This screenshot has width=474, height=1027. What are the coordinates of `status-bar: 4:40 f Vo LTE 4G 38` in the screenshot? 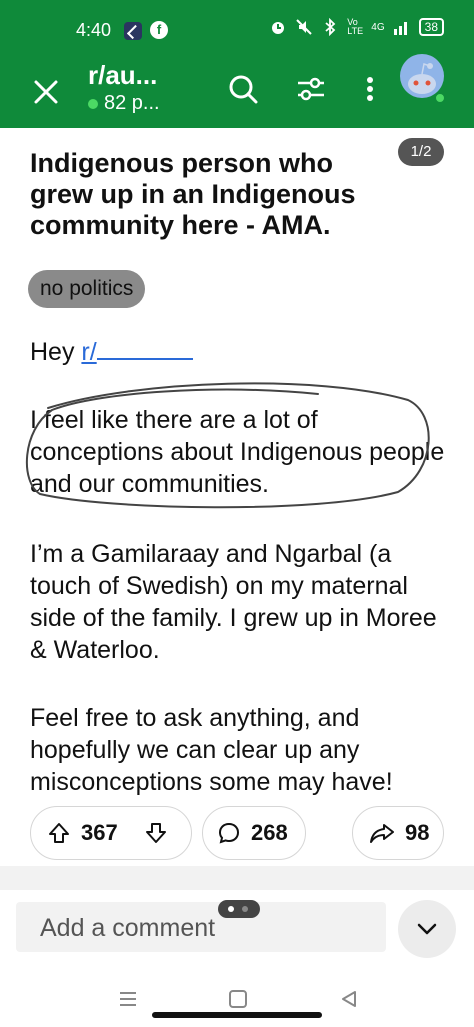 It's located at (237, 30).